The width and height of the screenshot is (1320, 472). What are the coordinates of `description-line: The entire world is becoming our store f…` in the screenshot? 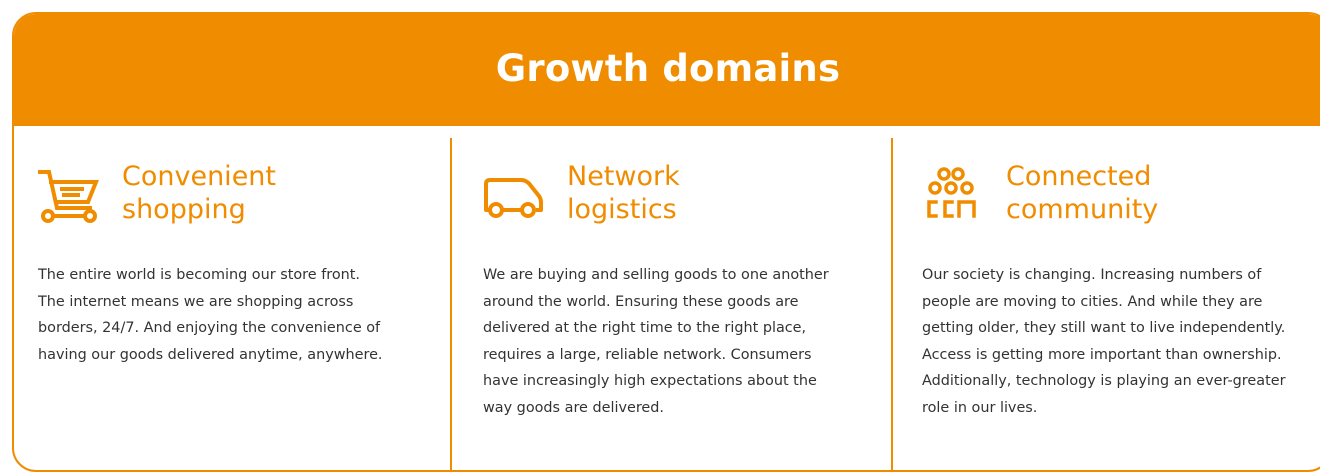 It's located at (199, 275).